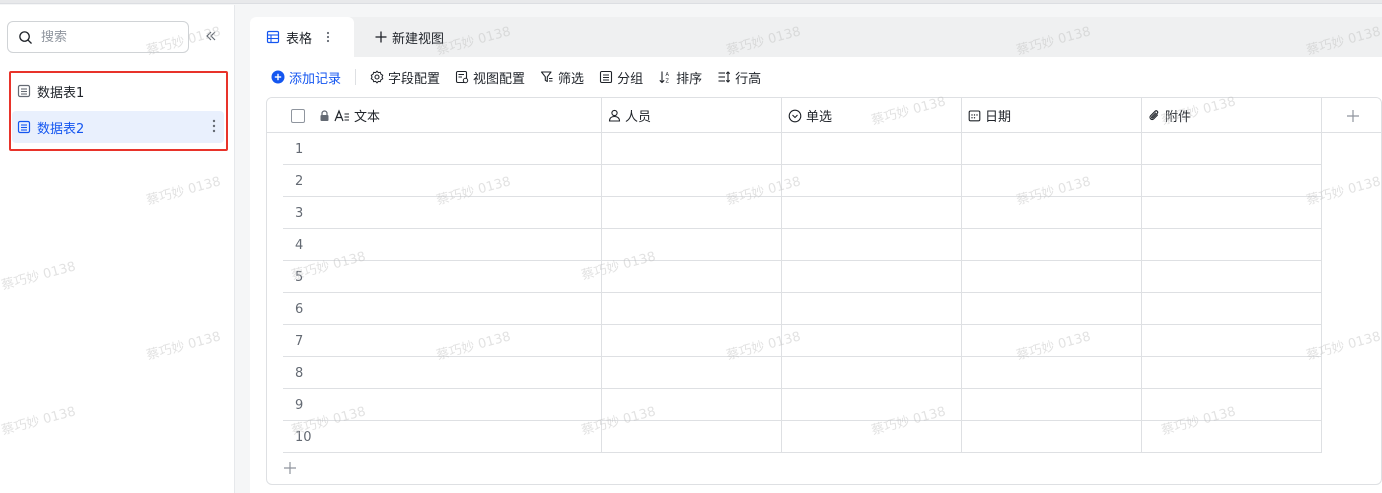 This screenshot has width=1382, height=493. Describe the element at coordinates (24, 127) in the screenshot. I see `table-icon` at that location.